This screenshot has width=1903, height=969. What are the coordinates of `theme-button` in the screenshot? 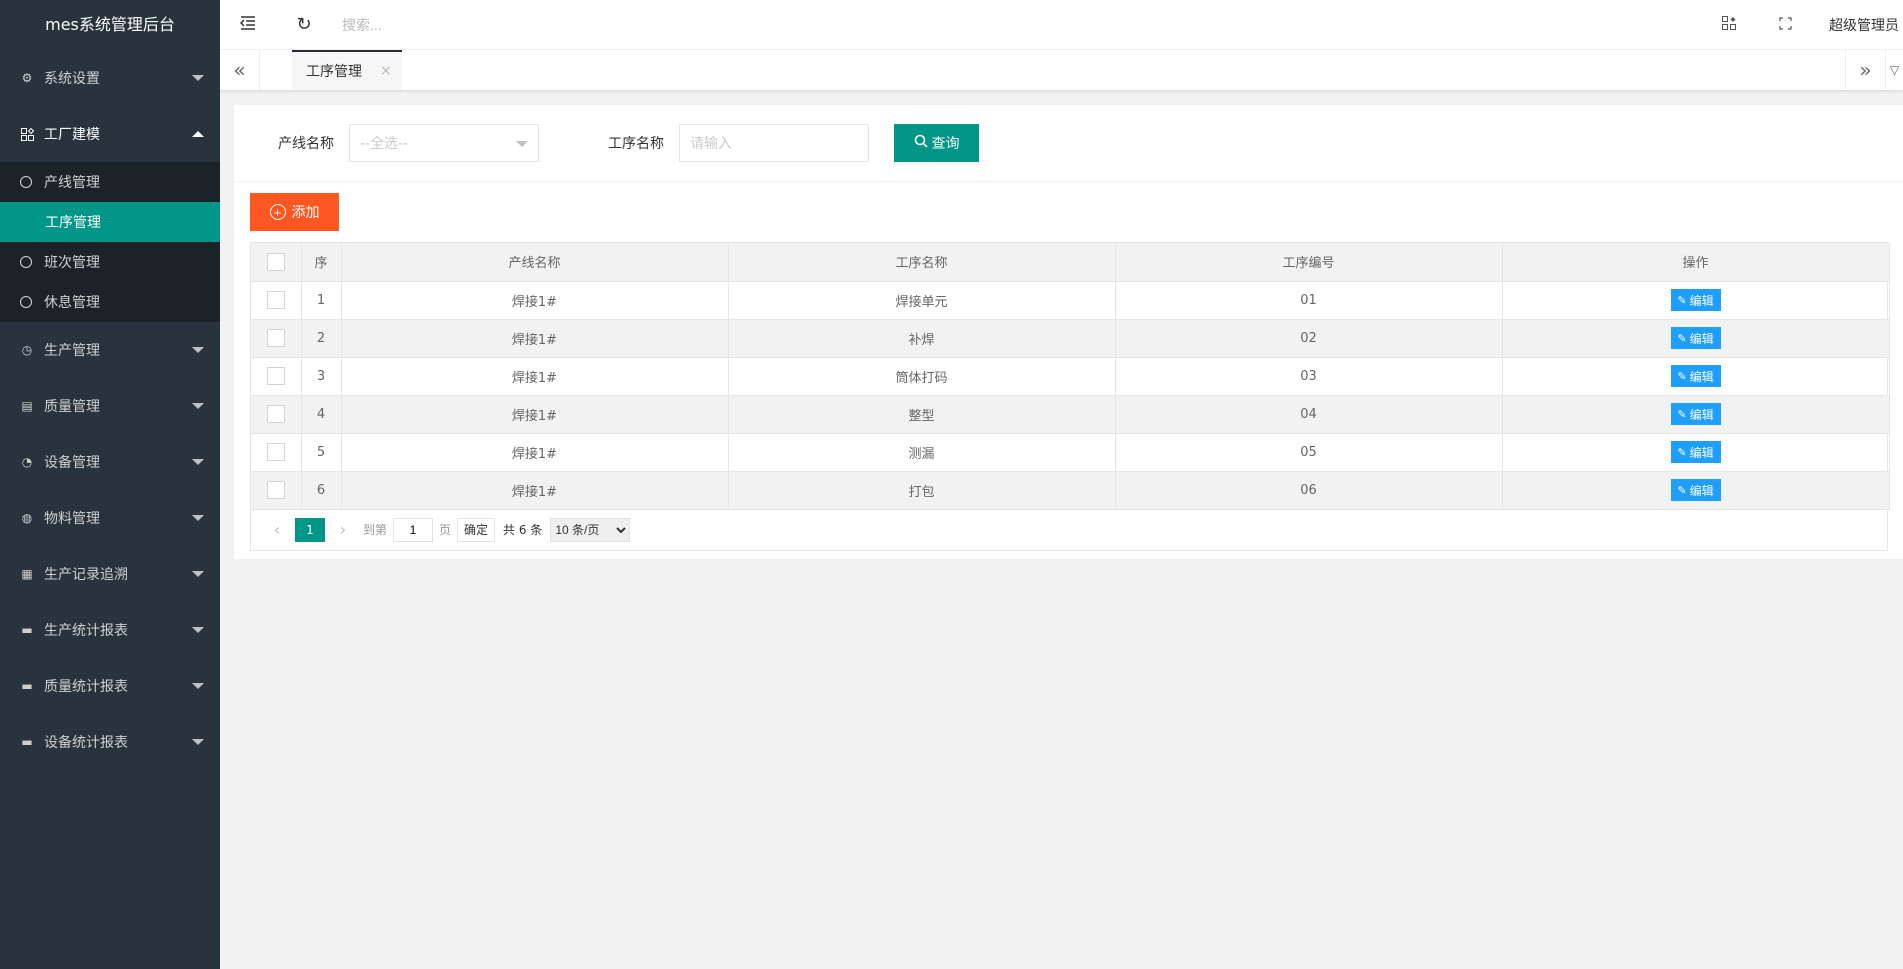 It's located at (1729, 25).